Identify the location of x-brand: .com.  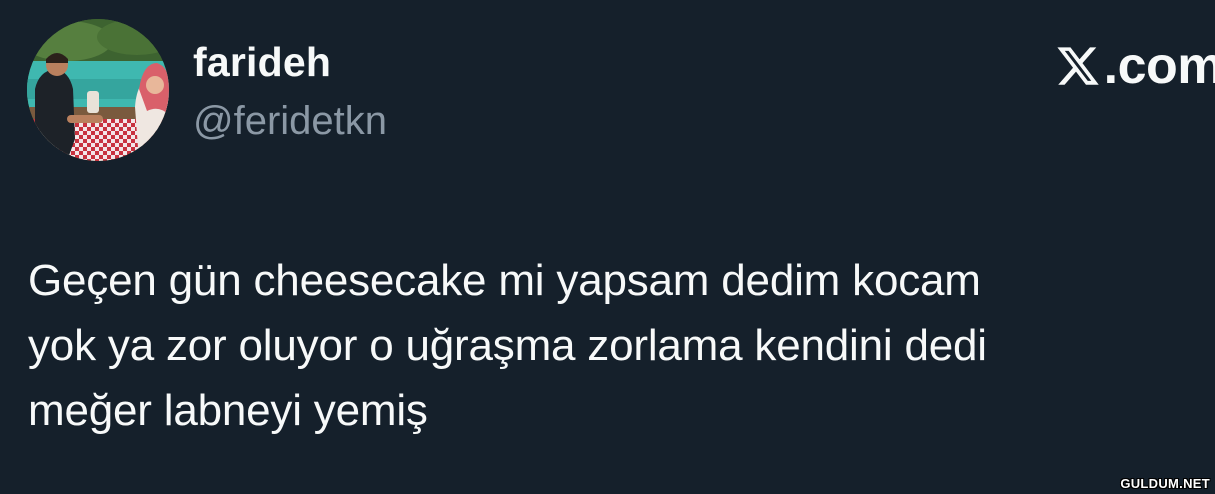
(1134, 66).